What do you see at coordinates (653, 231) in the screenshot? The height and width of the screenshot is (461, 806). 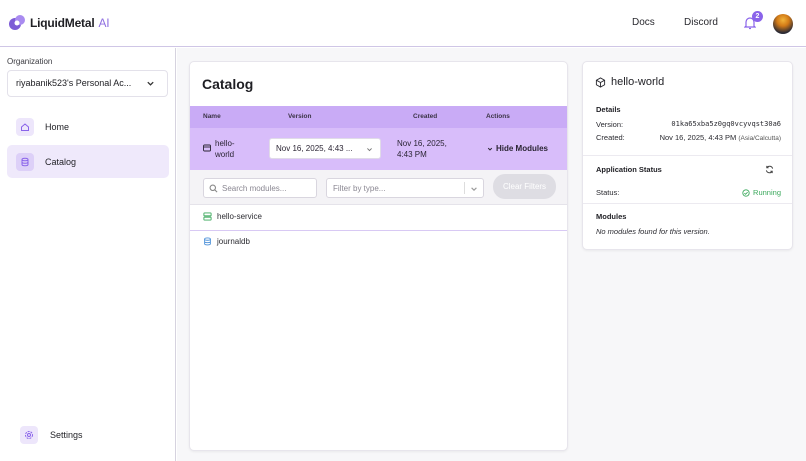 I see `modules-empty-text: No modules found for this version.` at bounding box center [653, 231].